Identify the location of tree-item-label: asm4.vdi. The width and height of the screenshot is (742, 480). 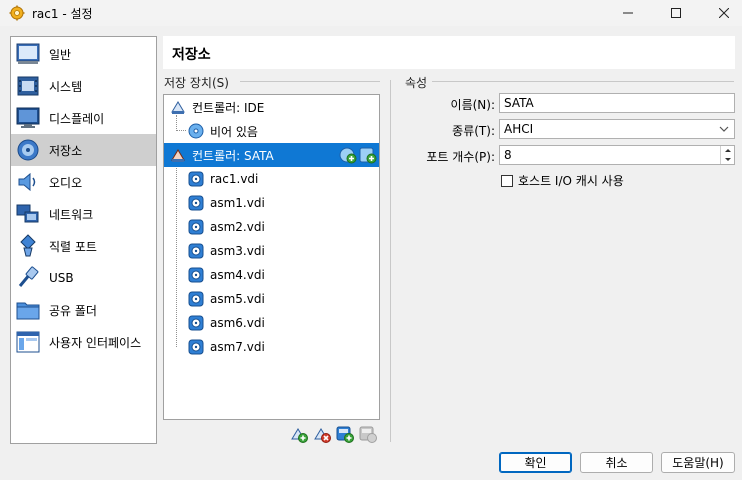
(237, 275).